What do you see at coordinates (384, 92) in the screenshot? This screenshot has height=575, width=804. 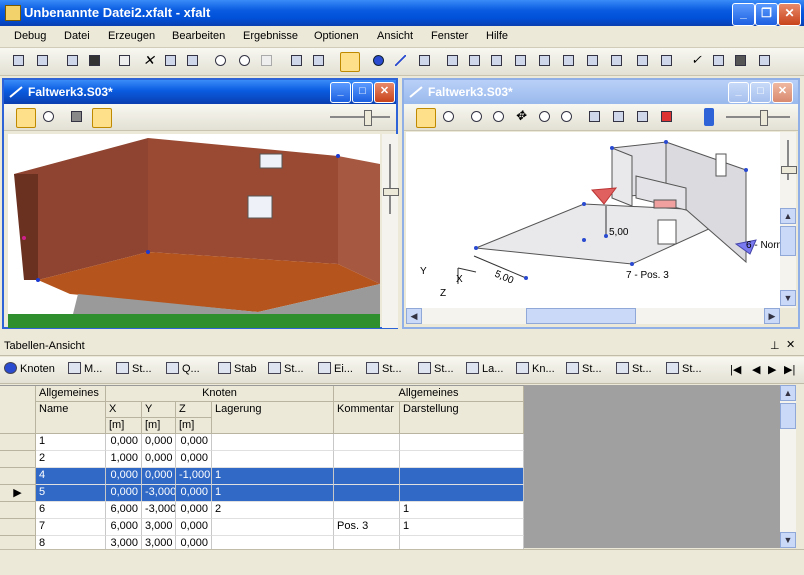 I see `left-view-close-button: ✕` at bounding box center [384, 92].